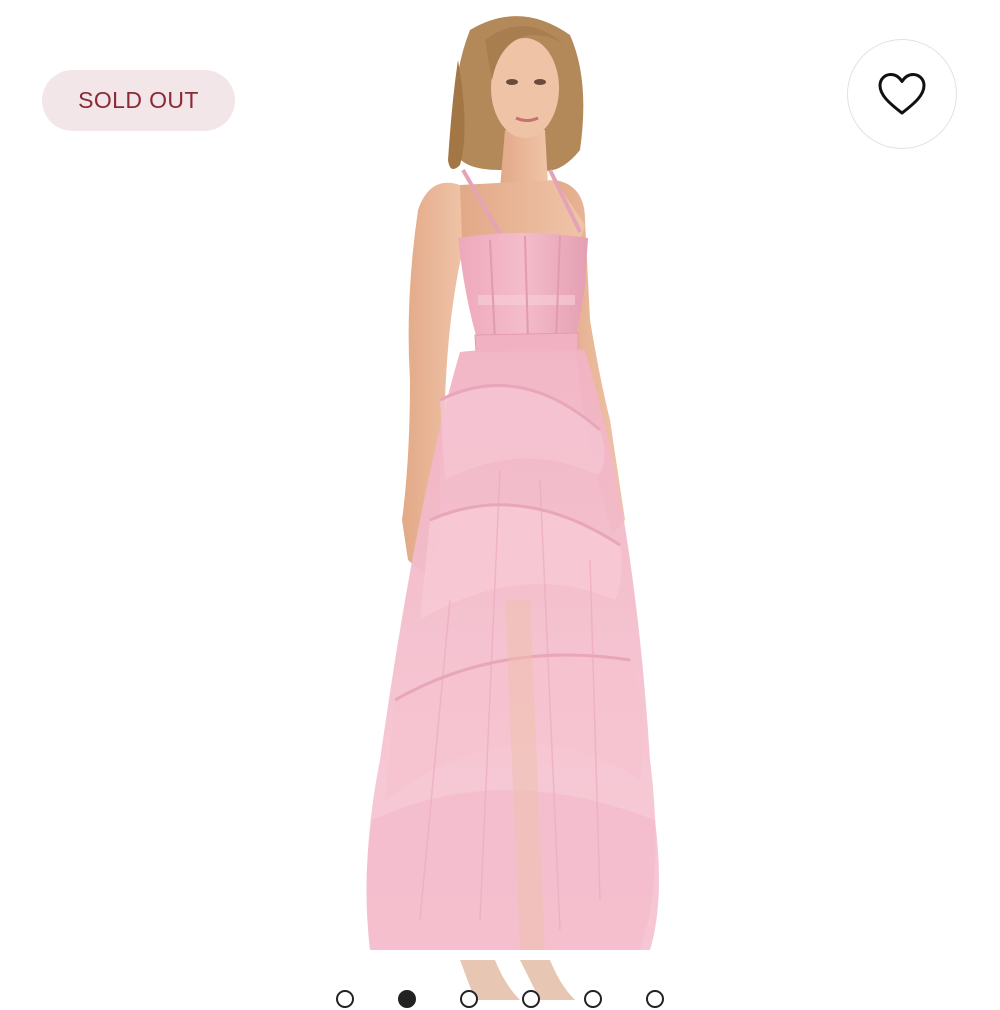  I want to click on gallery-pagination, so click(500, 1000).